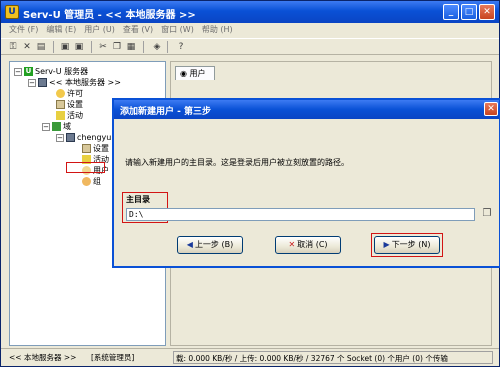 This screenshot has width=500, height=367. Describe the element at coordinates (197, 73) in the screenshot. I see `tab-users-label: 用户` at that location.